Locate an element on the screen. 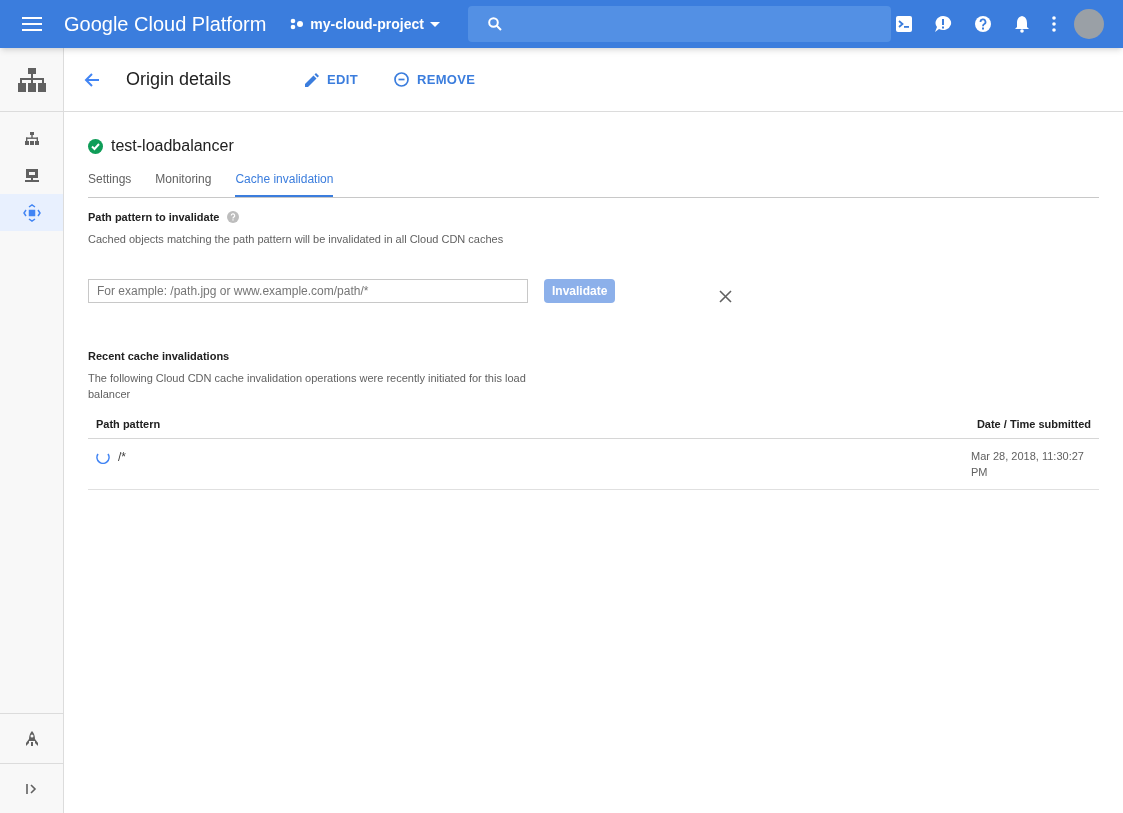  rocket-icon is located at coordinates (31, 738).